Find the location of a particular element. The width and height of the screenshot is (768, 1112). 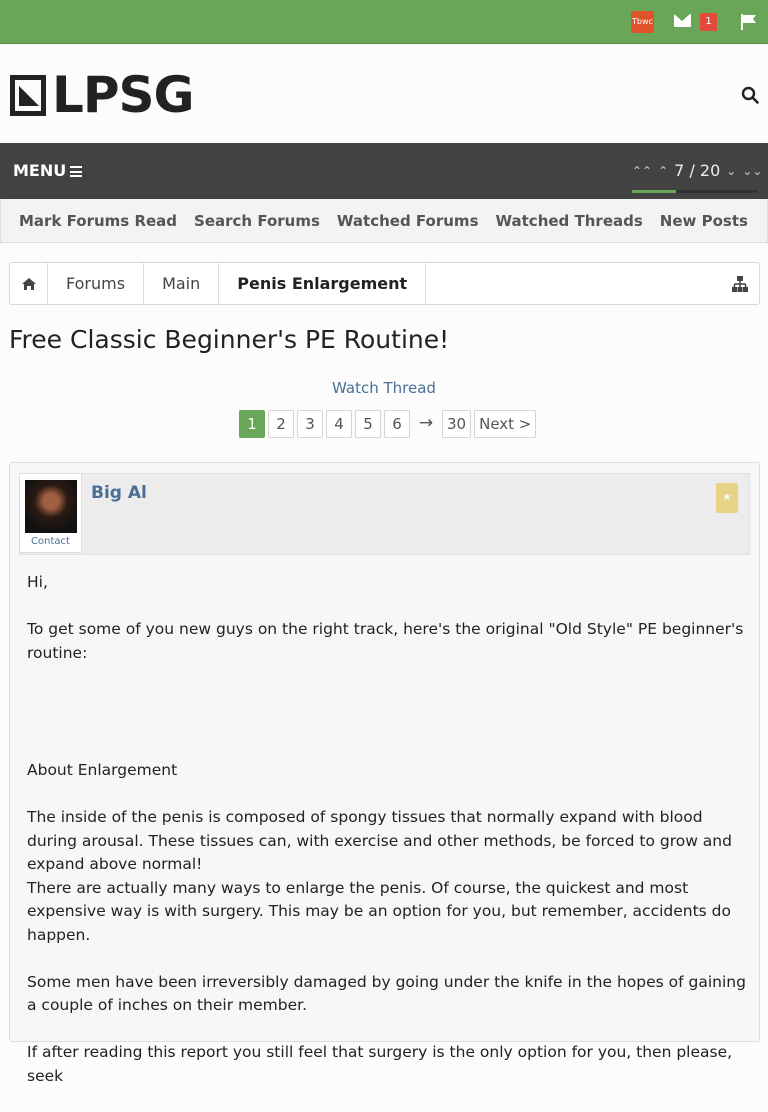

inbox-count-badge: 1 is located at coordinates (708, 22).